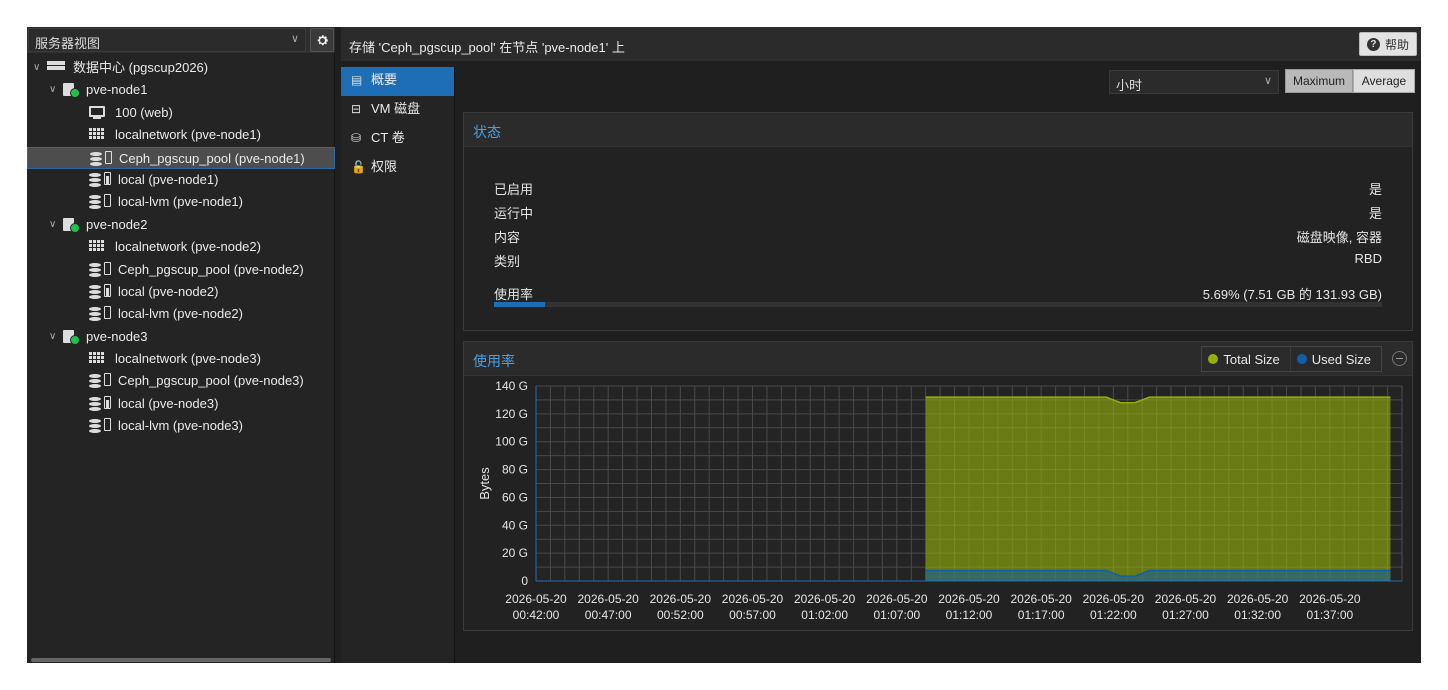  I want to click on tree-item: ∨ pve-node1, so click(181, 90).